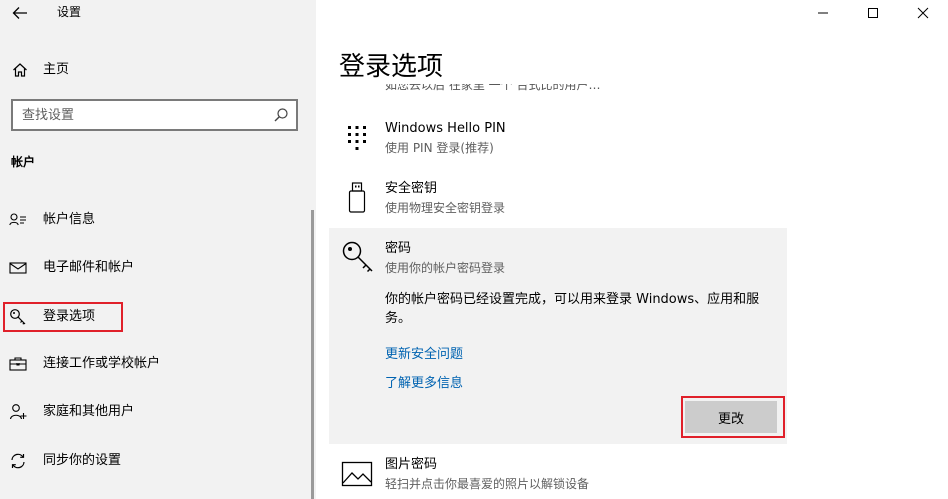 The width and height of the screenshot is (948, 499). I want to click on minimize-button, so click(823, 13).